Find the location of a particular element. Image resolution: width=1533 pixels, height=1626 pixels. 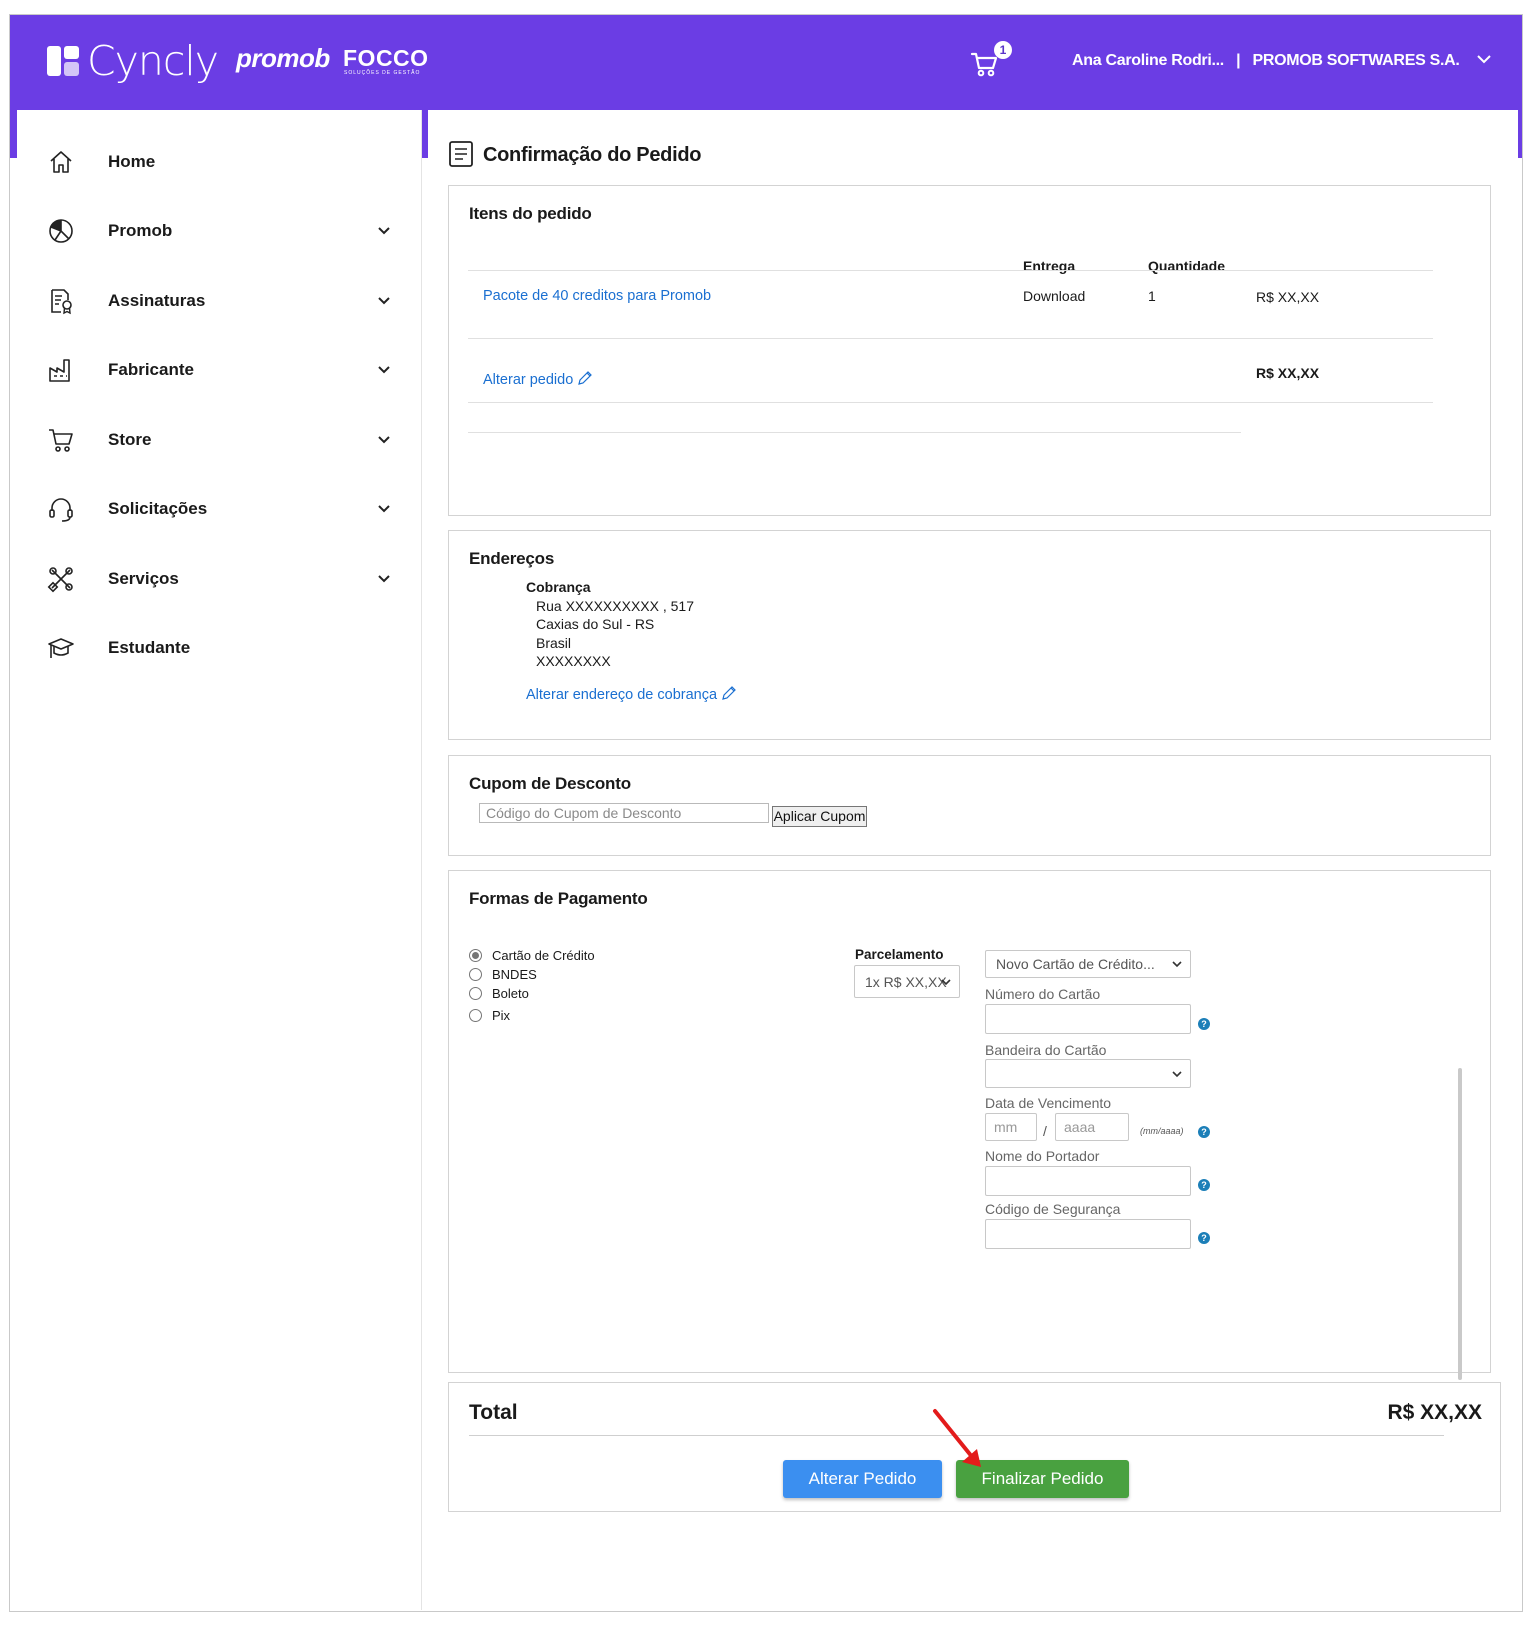

expiry-month-input: mm is located at coordinates (1011, 1127).